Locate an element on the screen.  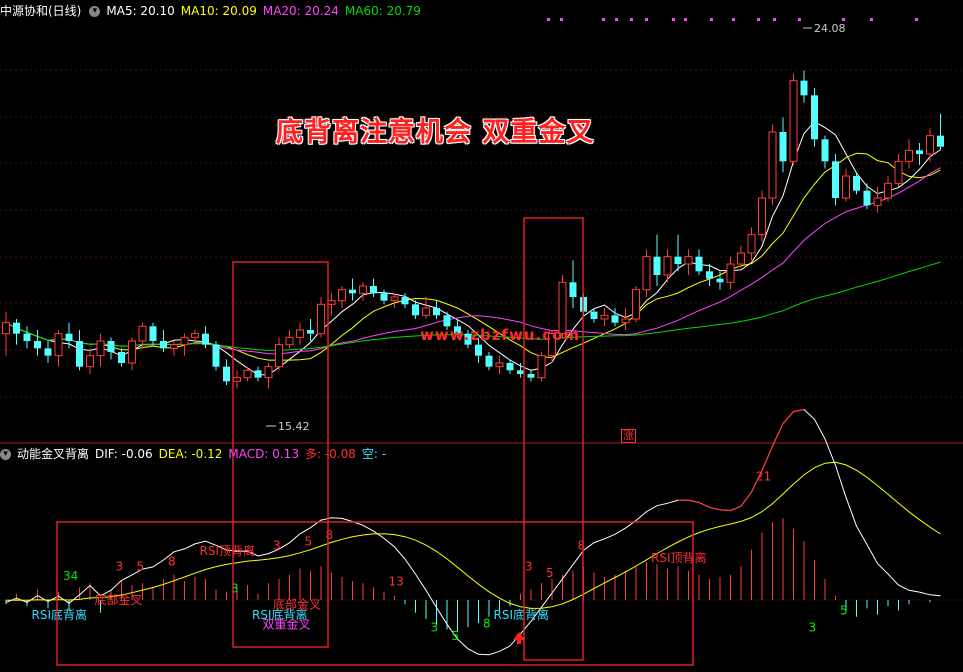
signal-label: RSI底背离 is located at coordinates (522, 614).